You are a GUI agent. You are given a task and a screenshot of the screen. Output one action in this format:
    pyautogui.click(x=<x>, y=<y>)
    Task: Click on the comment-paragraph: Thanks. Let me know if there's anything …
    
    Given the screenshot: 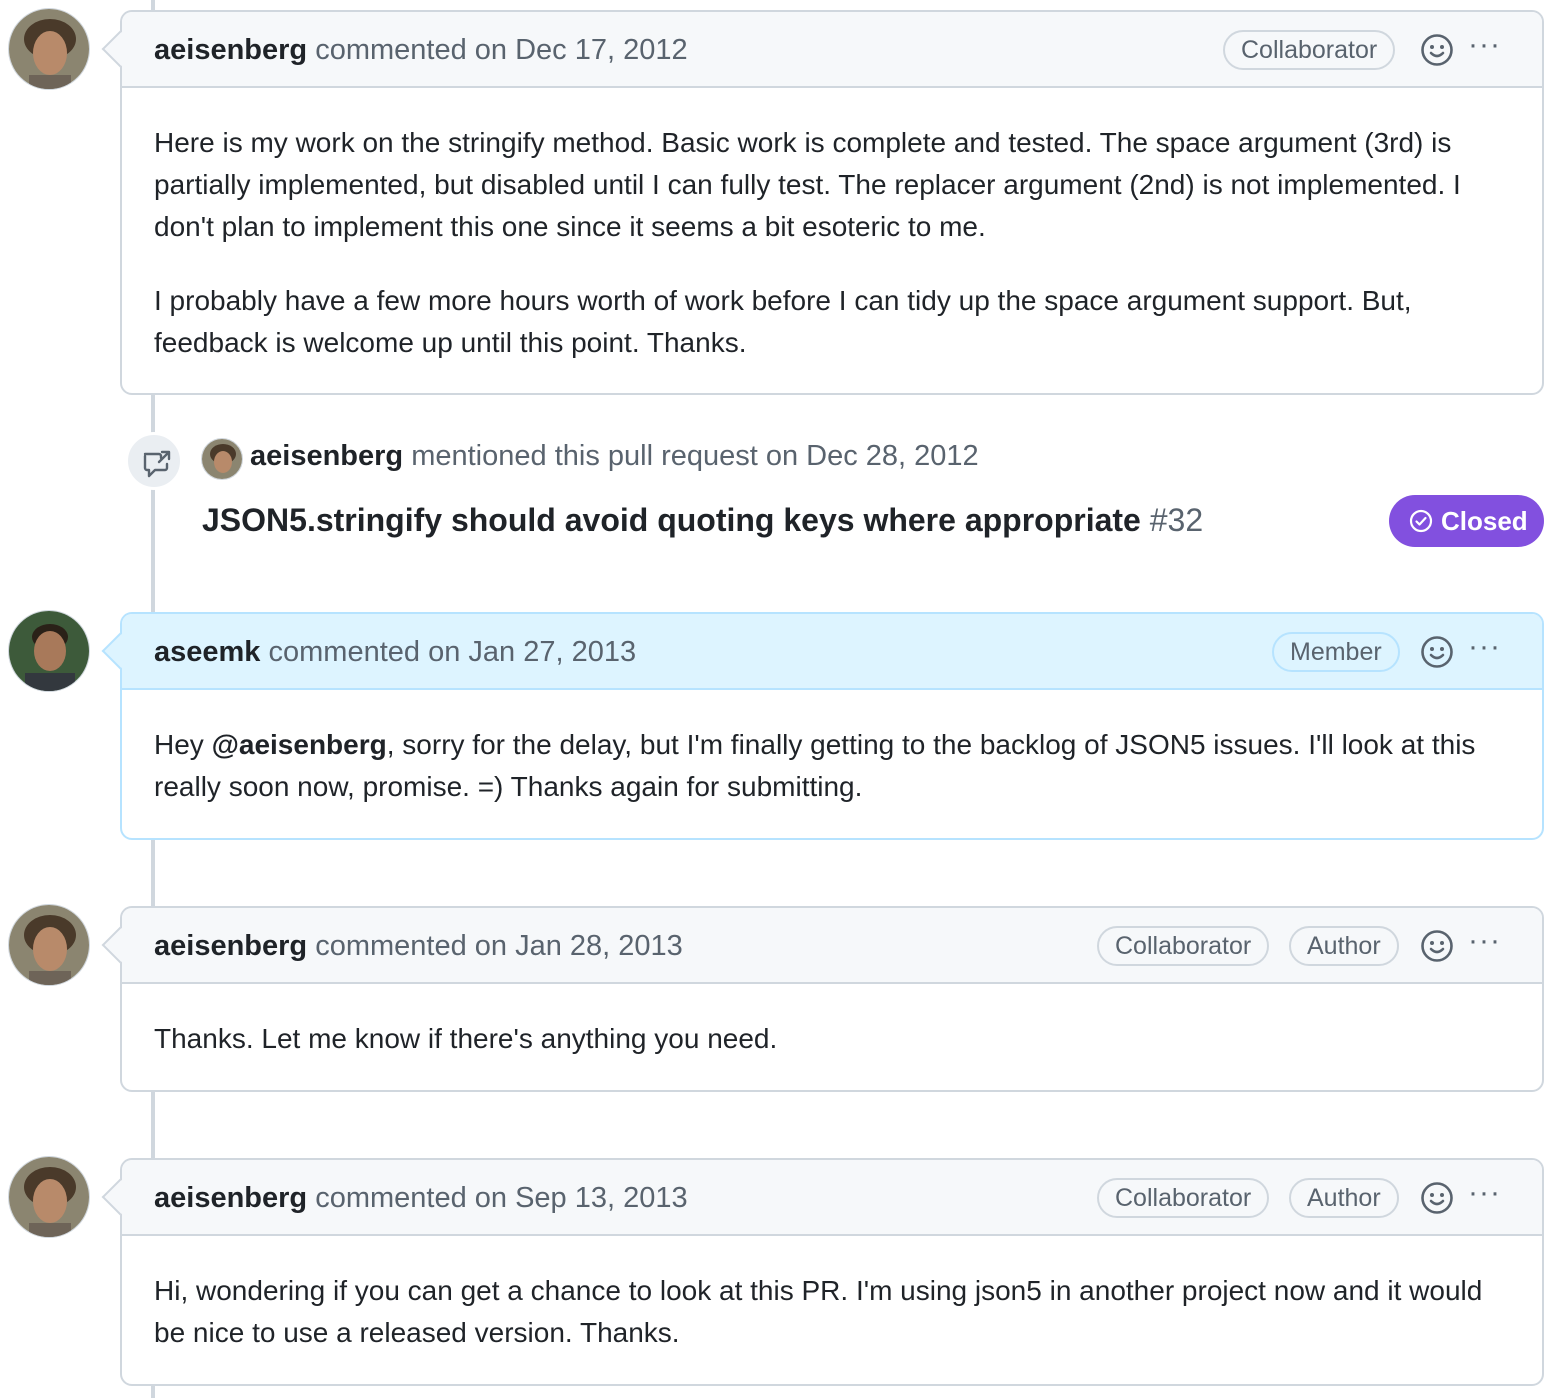 What is the action you would take?
    pyautogui.click(x=466, y=1038)
    